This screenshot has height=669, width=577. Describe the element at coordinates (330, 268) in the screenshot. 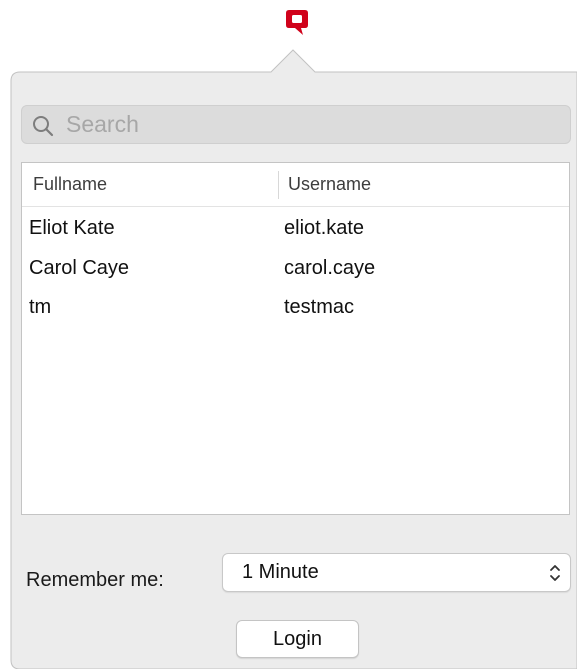

I see `cell-username: carol.caye` at that location.